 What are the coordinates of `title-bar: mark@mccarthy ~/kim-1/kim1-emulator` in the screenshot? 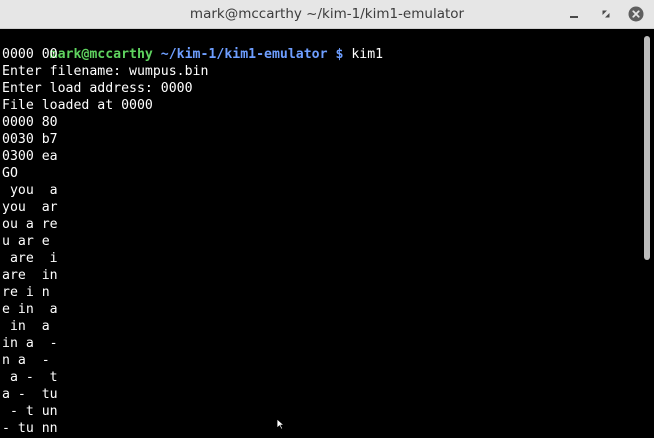 It's located at (327, 14).